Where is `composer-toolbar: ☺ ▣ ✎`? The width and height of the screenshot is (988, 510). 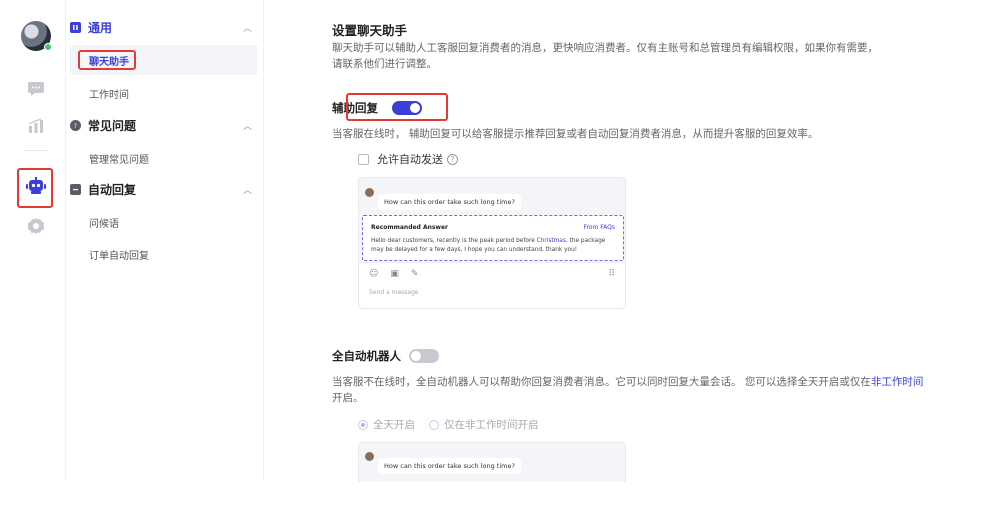
composer-toolbar: ☺ ▣ ✎ is located at coordinates (393, 274).